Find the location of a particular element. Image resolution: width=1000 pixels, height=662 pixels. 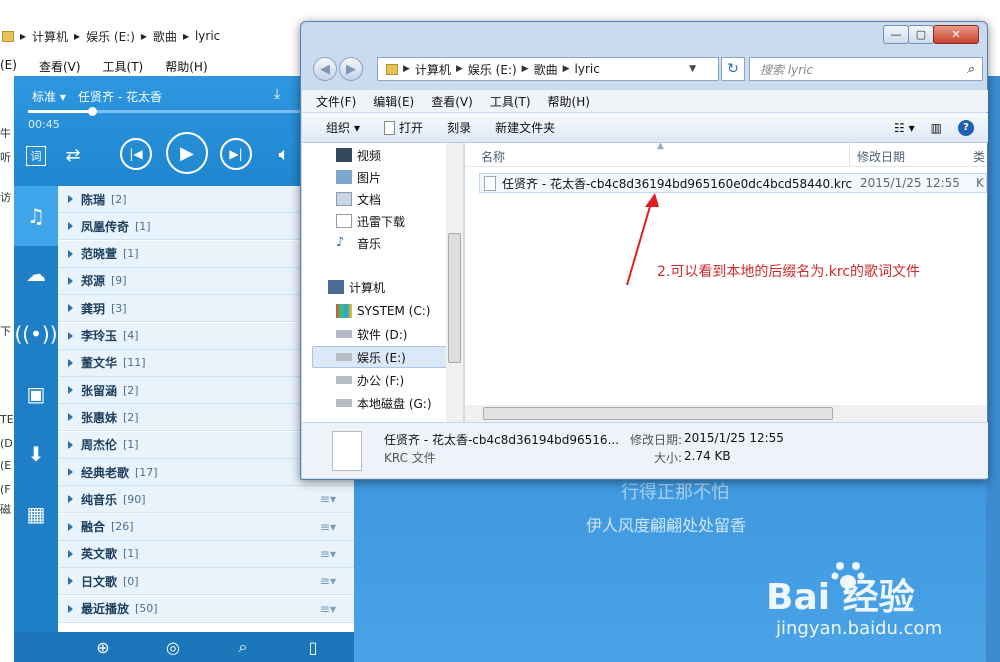

back-button: ◀ is located at coordinates (325, 69).